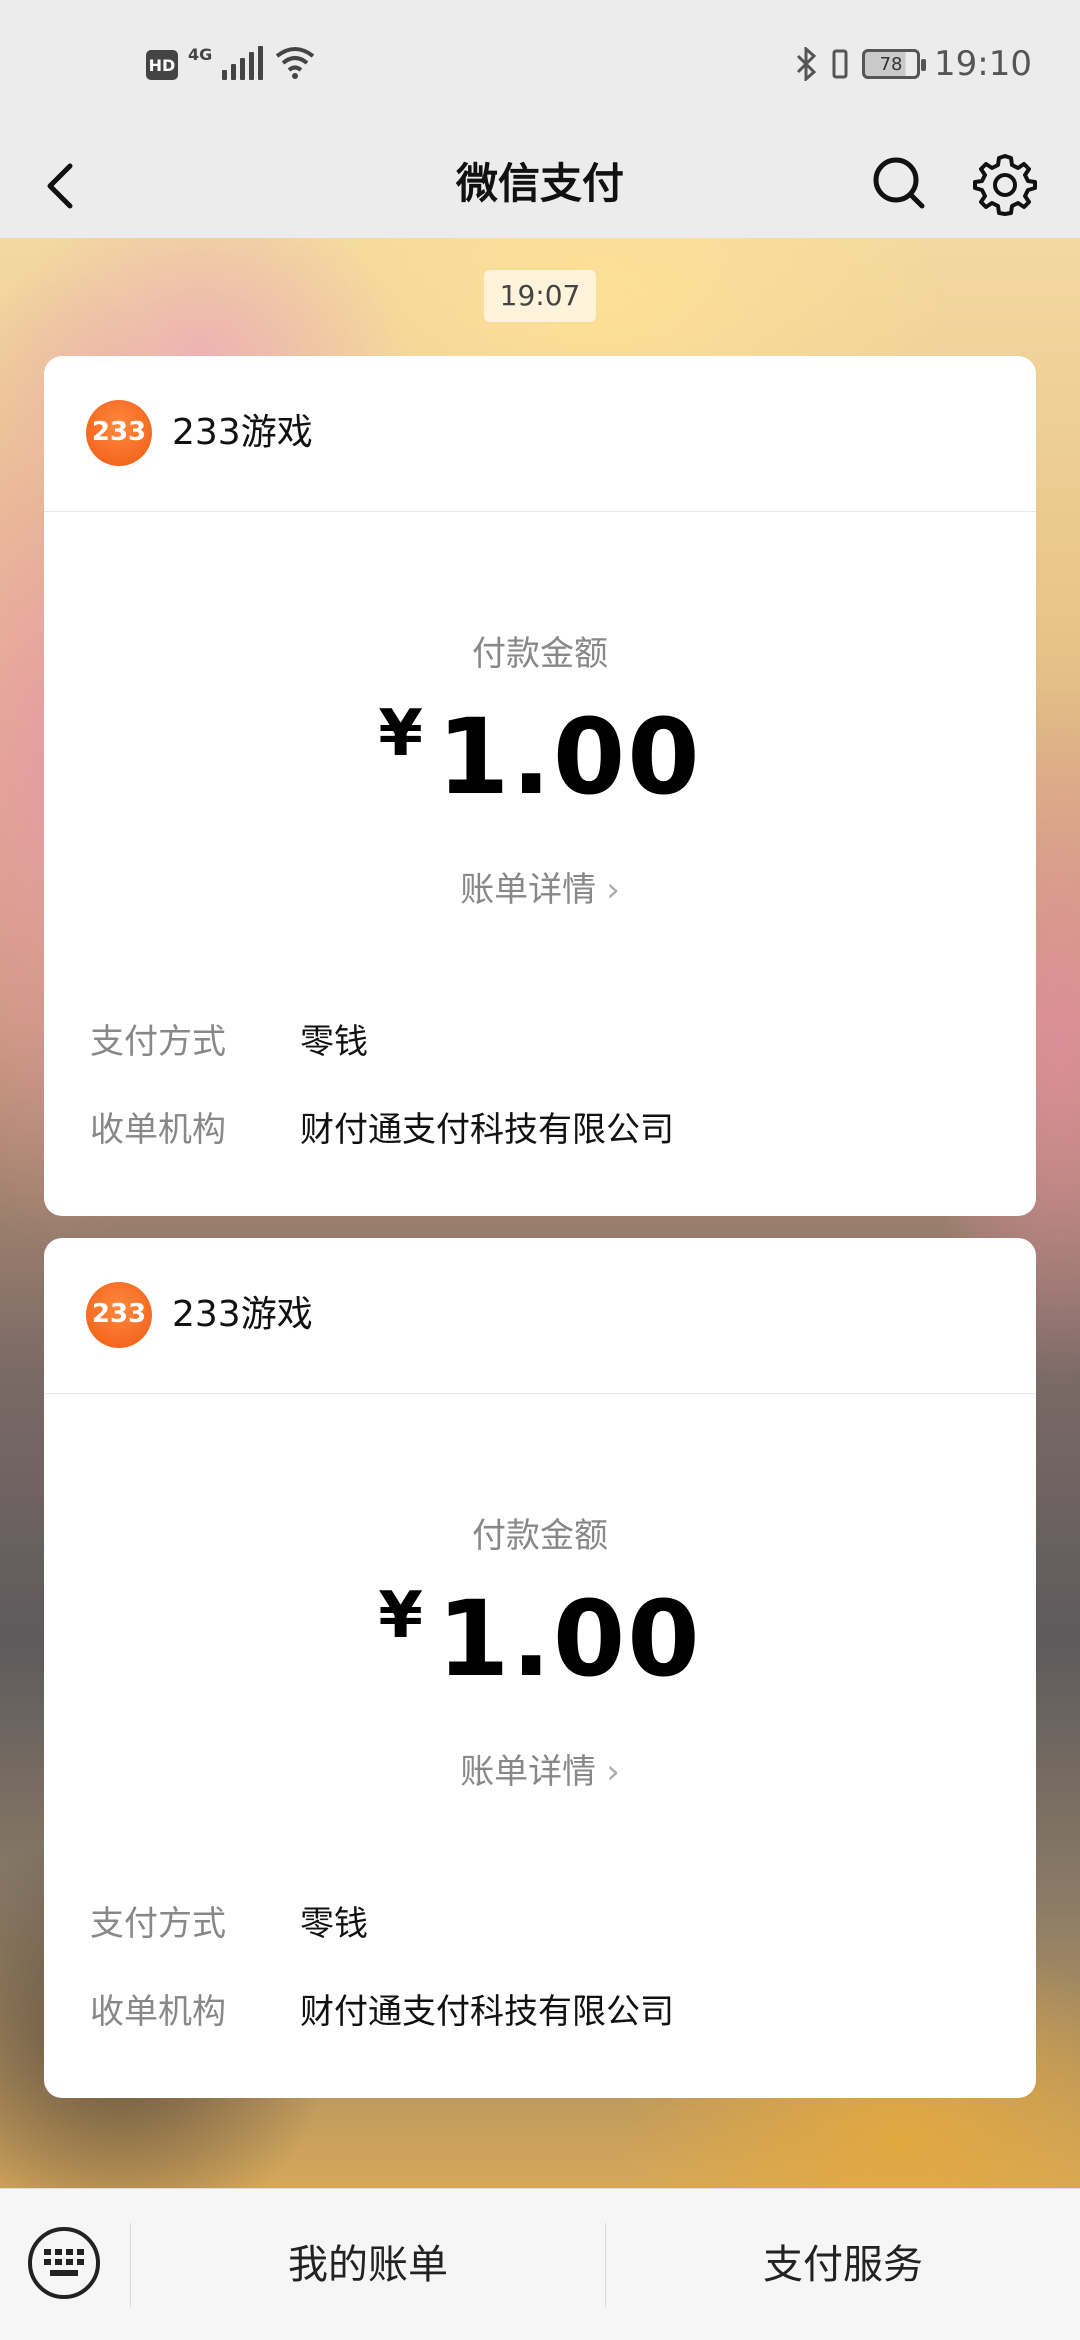 This screenshot has width=1080, height=2340. Describe the element at coordinates (162, 65) in the screenshot. I see `hd-badge: HD` at that location.